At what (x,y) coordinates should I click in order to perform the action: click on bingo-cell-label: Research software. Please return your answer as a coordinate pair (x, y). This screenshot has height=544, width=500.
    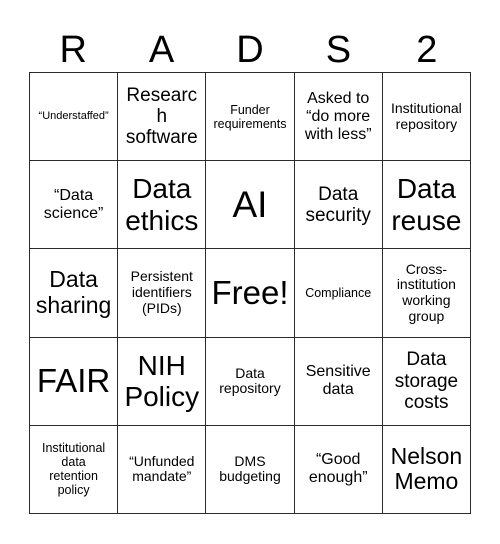
    Looking at the image, I should click on (161, 116).